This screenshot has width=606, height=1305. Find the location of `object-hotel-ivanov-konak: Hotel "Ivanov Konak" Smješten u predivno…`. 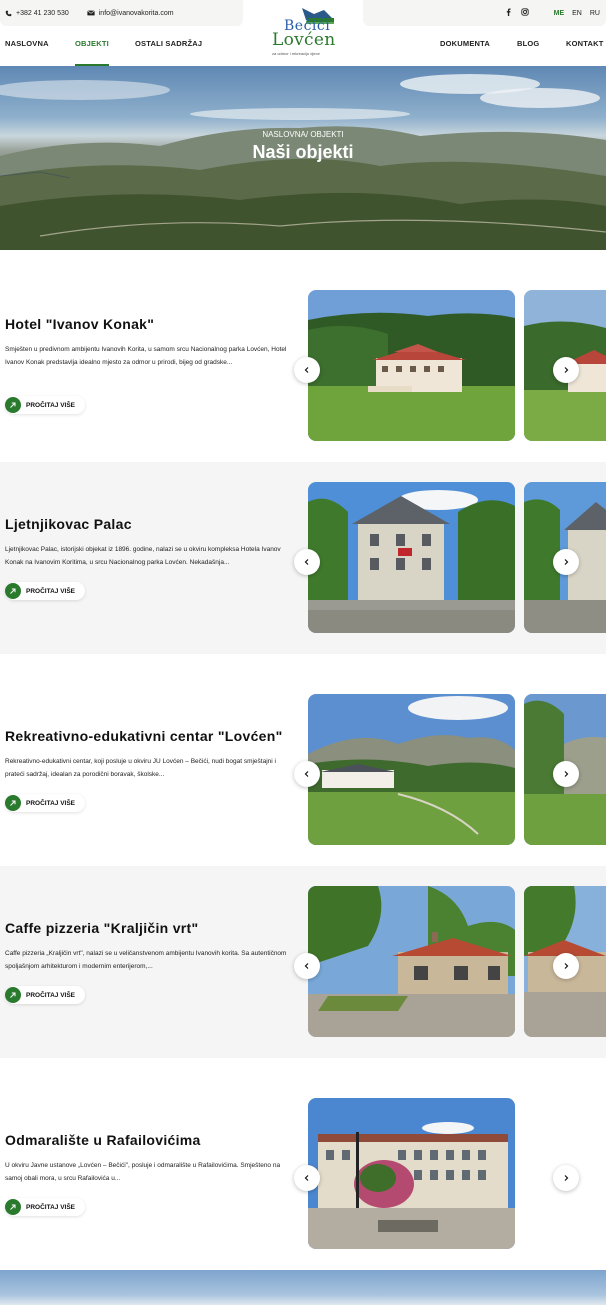

object-hotel-ivanov-konak: Hotel "Ivanov Konak" Smješten u predivno… is located at coordinates (303, 366).